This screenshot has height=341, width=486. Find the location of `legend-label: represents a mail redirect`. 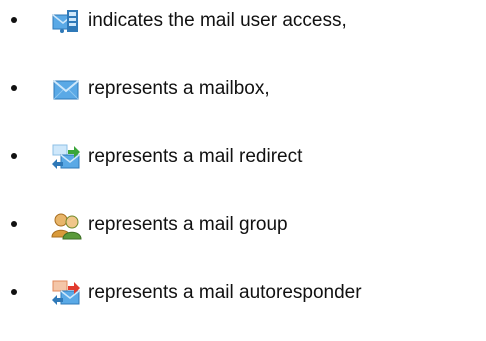

legend-label: represents a mail redirect is located at coordinates (195, 156).